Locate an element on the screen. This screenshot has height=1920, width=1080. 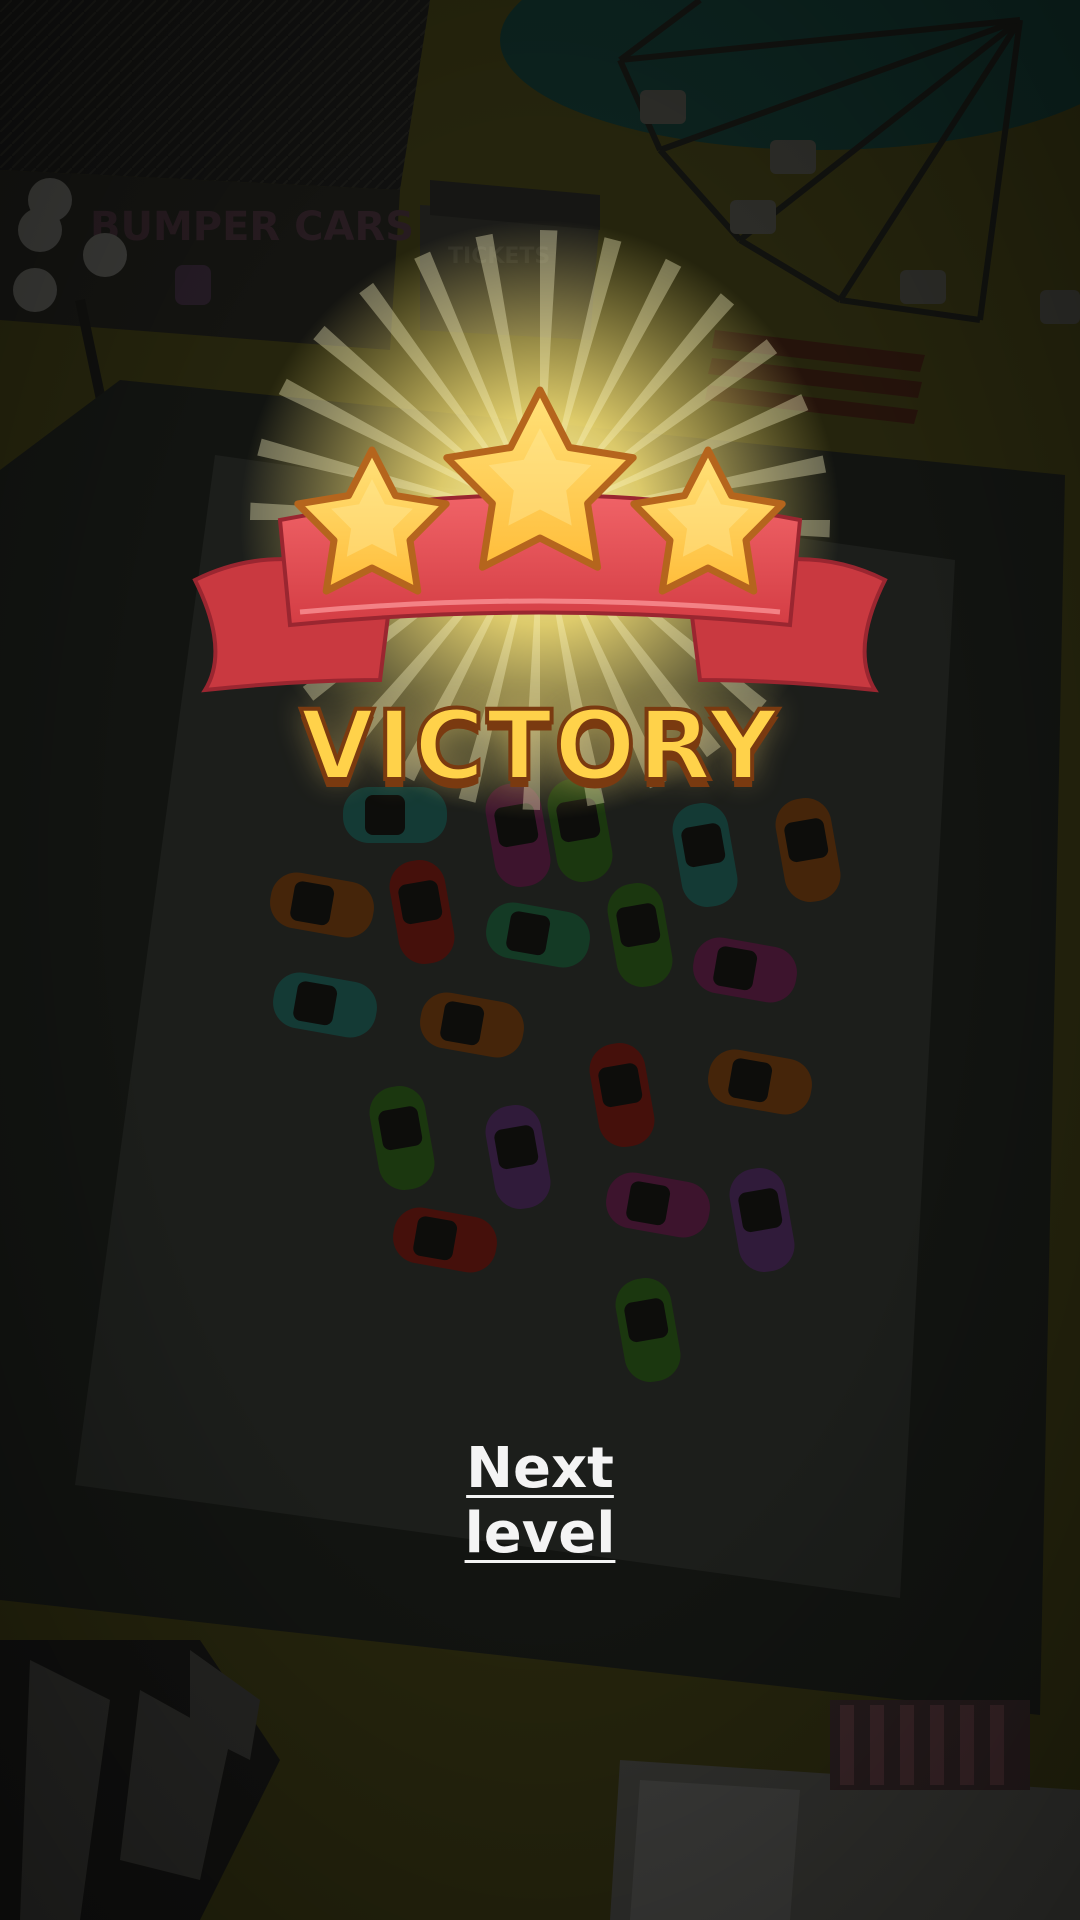
victory-title: VICTORY is located at coordinates (539, 746).